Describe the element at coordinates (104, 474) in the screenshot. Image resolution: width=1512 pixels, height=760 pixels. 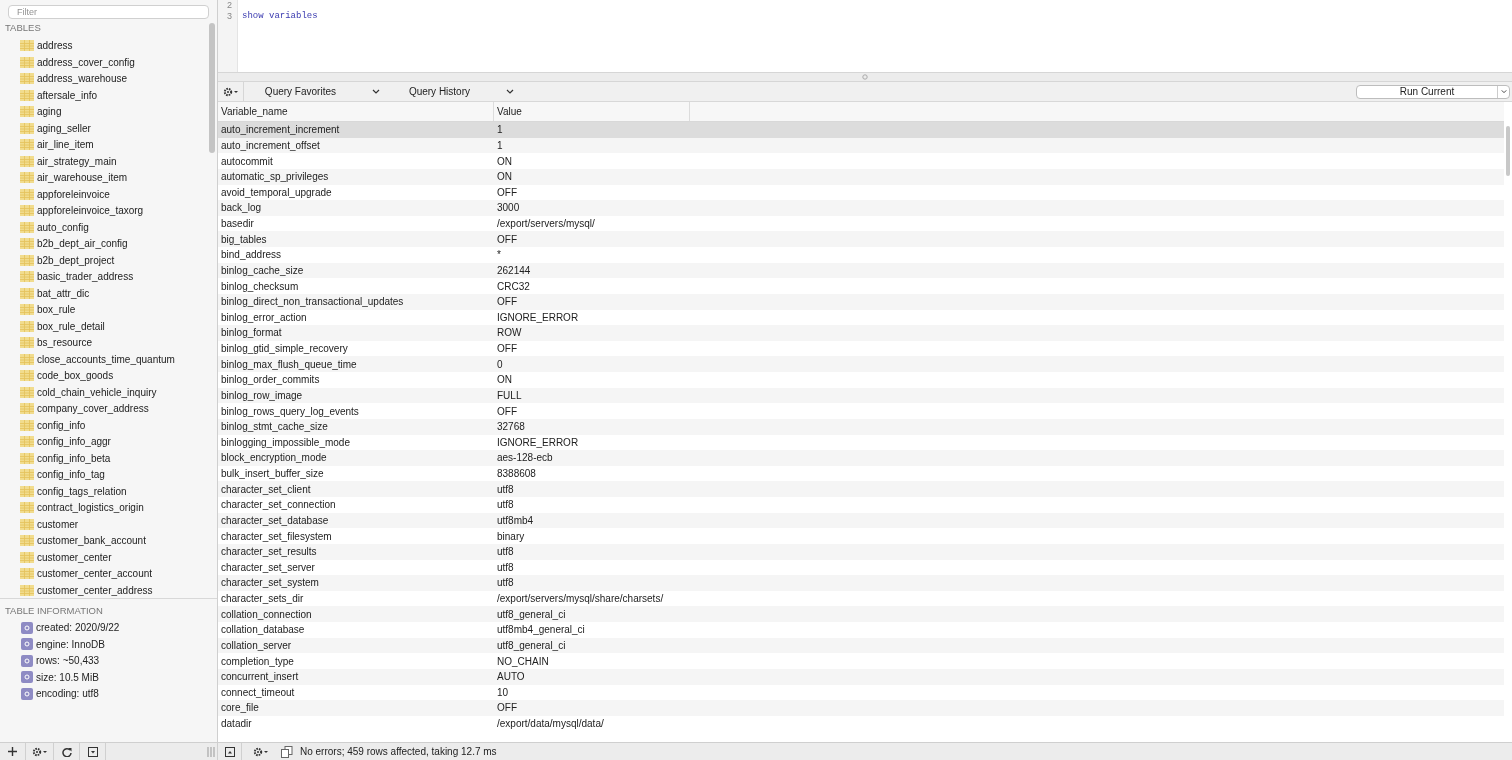
I see `table-list-item: config_info_tag` at that location.